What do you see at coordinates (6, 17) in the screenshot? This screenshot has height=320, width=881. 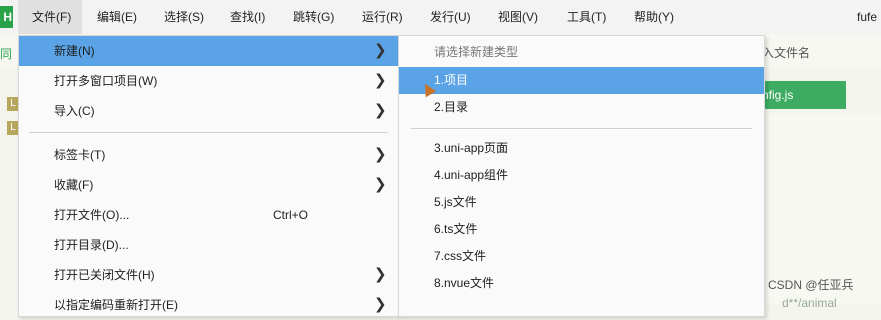 I see `app-logo: H` at bounding box center [6, 17].